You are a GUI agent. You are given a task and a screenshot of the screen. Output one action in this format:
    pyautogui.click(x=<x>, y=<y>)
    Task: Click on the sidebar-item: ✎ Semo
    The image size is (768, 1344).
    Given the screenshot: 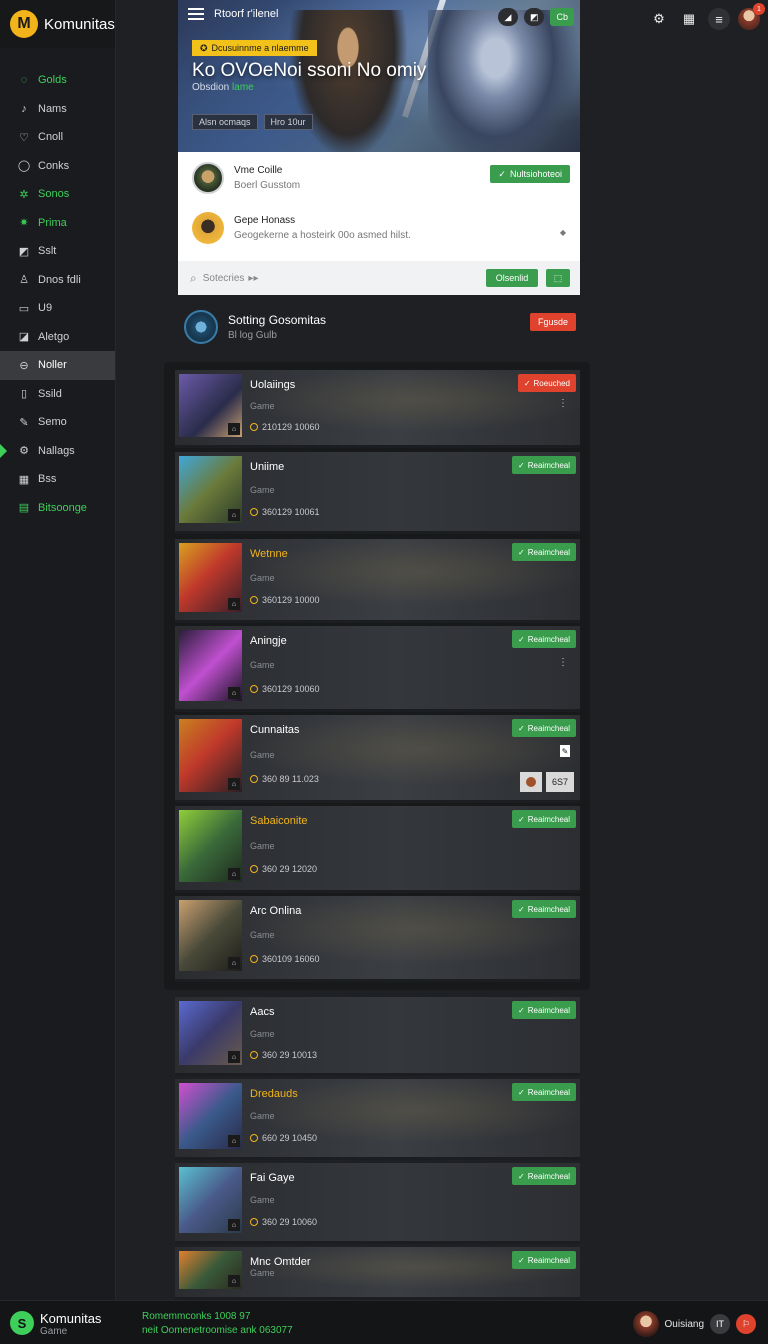 What is the action you would take?
    pyautogui.click(x=57, y=422)
    